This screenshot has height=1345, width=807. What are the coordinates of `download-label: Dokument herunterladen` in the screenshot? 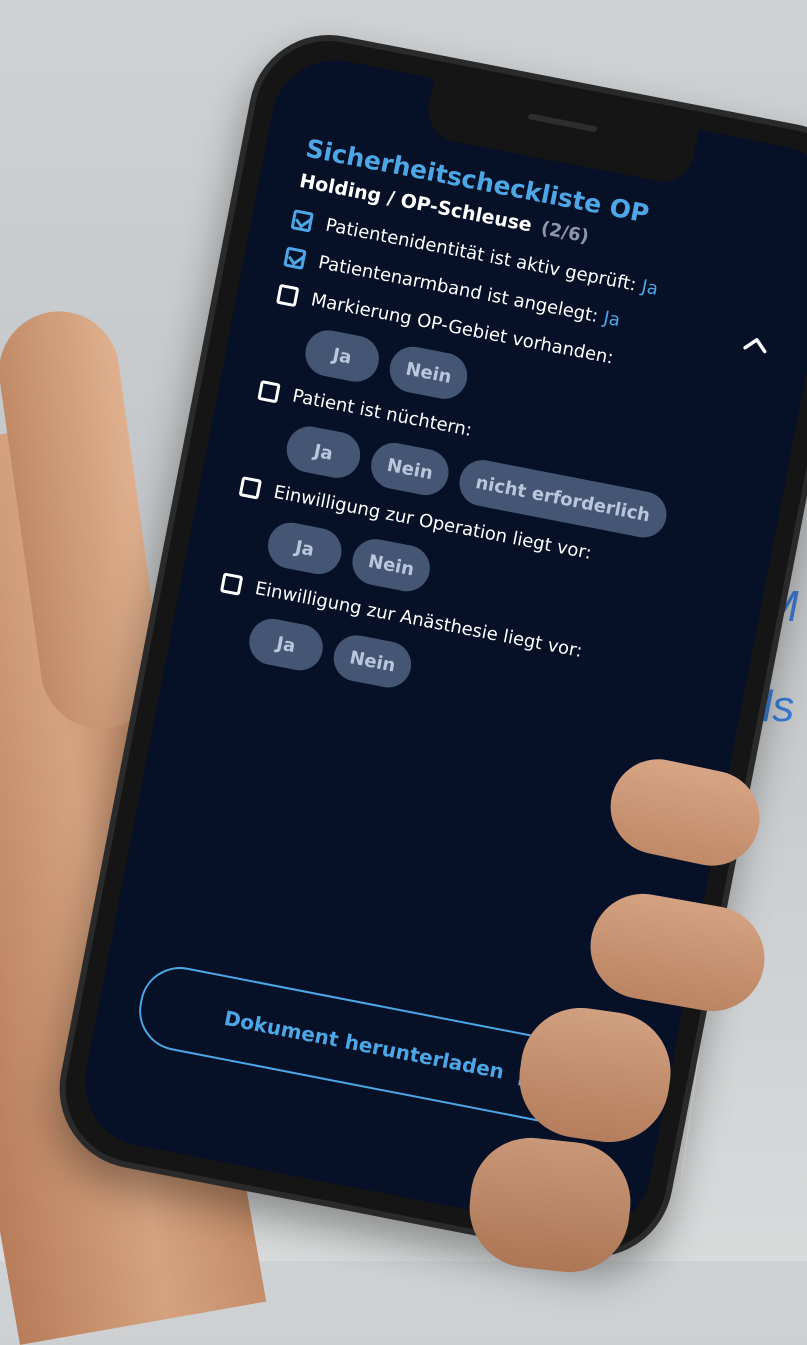 It's located at (364, 1044).